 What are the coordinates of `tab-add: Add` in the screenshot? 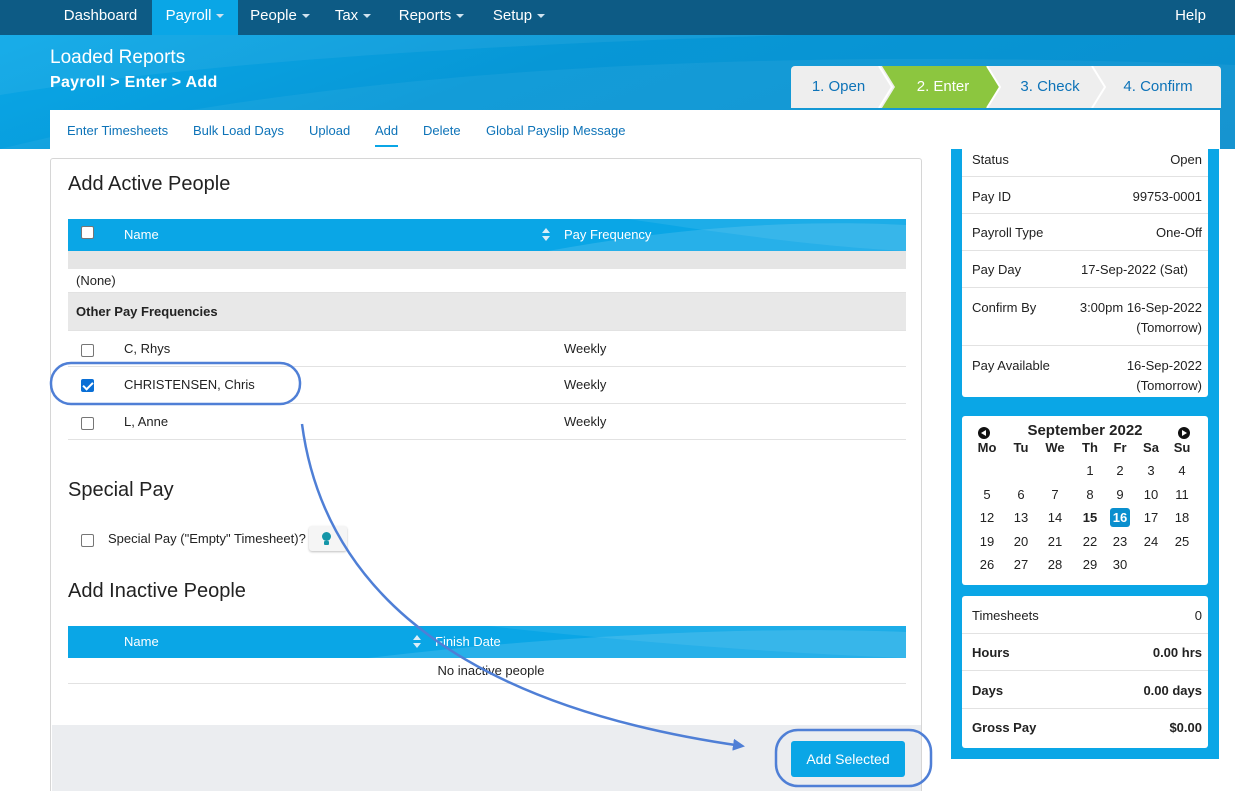 It's located at (387, 135).